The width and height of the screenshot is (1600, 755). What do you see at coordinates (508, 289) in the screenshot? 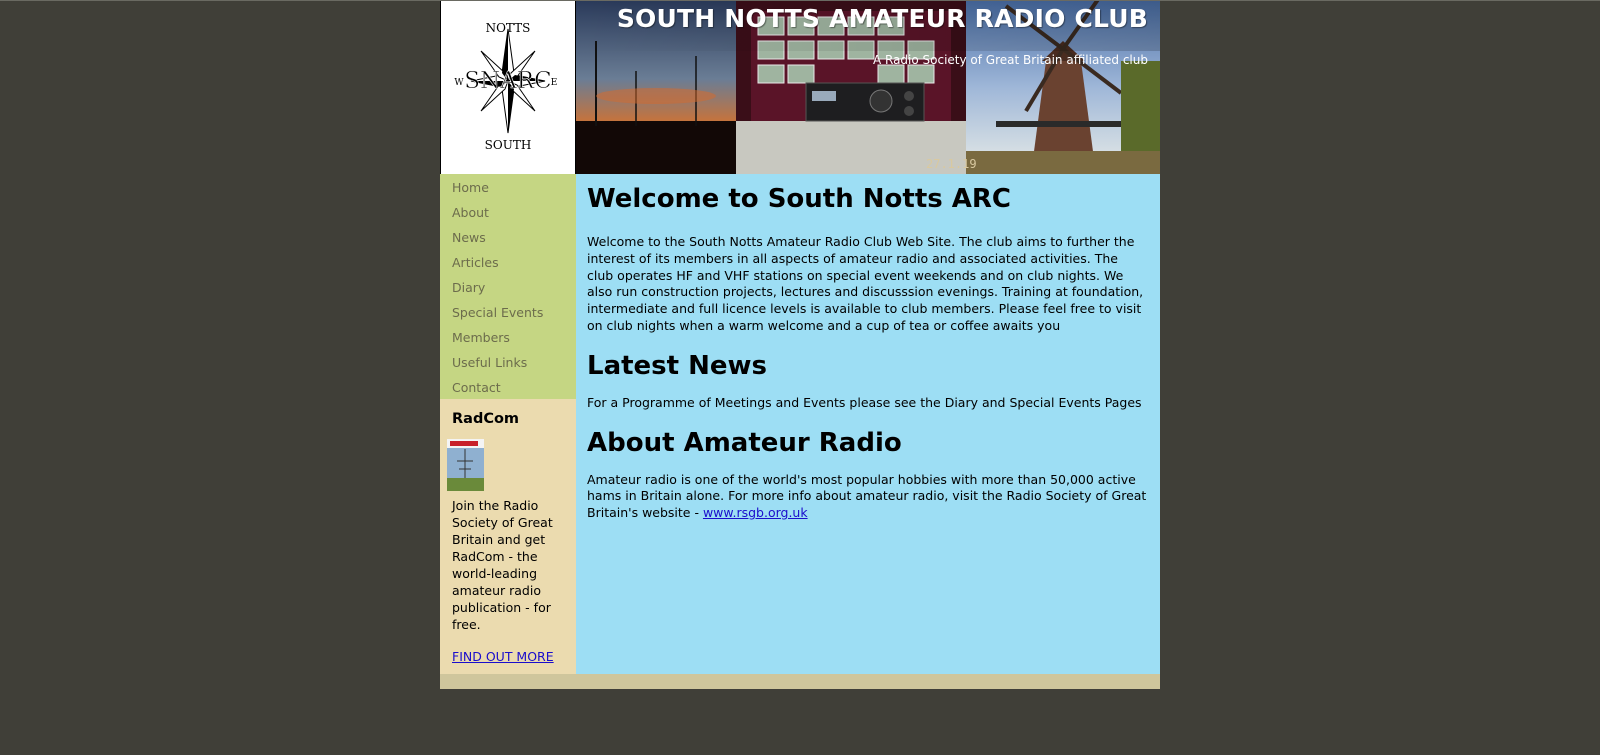
I see `nav-diary: Diary` at bounding box center [508, 289].